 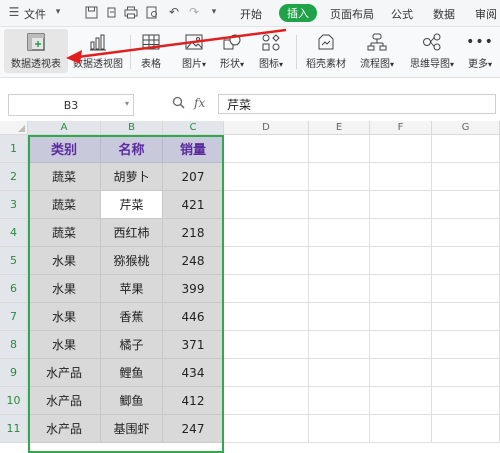 What do you see at coordinates (132, 177) in the screenshot?
I see `table-cell: 胡萝卜` at bounding box center [132, 177].